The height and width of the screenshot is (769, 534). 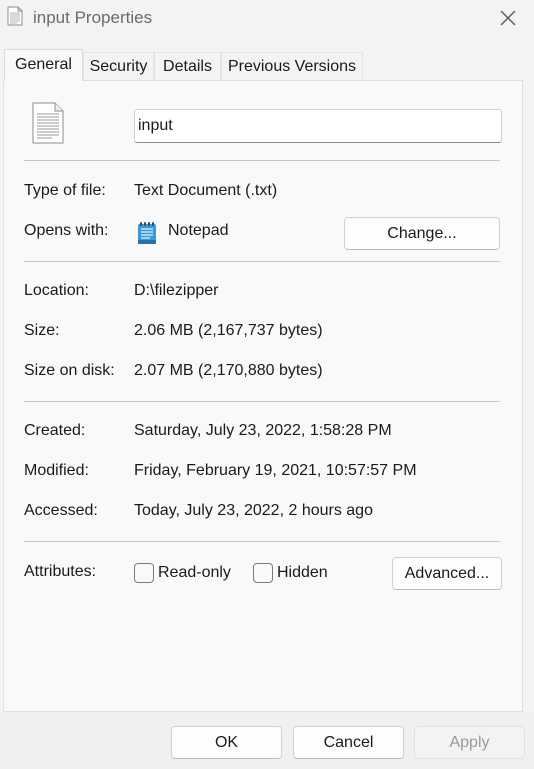 What do you see at coordinates (198, 230) in the screenshot?
I see `opens-with-app: Notepad` at bounding box center [198, 230].